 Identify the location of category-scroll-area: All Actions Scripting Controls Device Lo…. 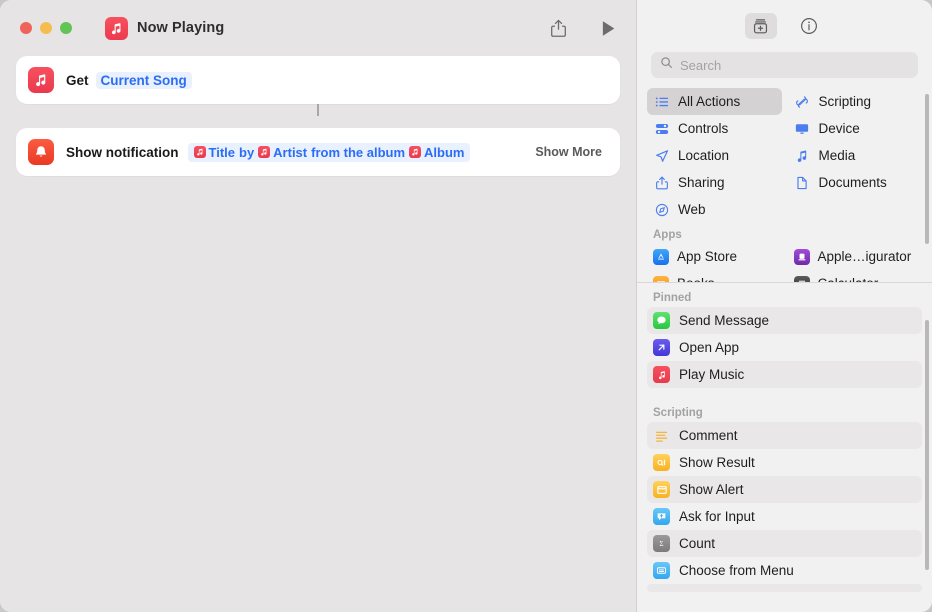
(784, 185).